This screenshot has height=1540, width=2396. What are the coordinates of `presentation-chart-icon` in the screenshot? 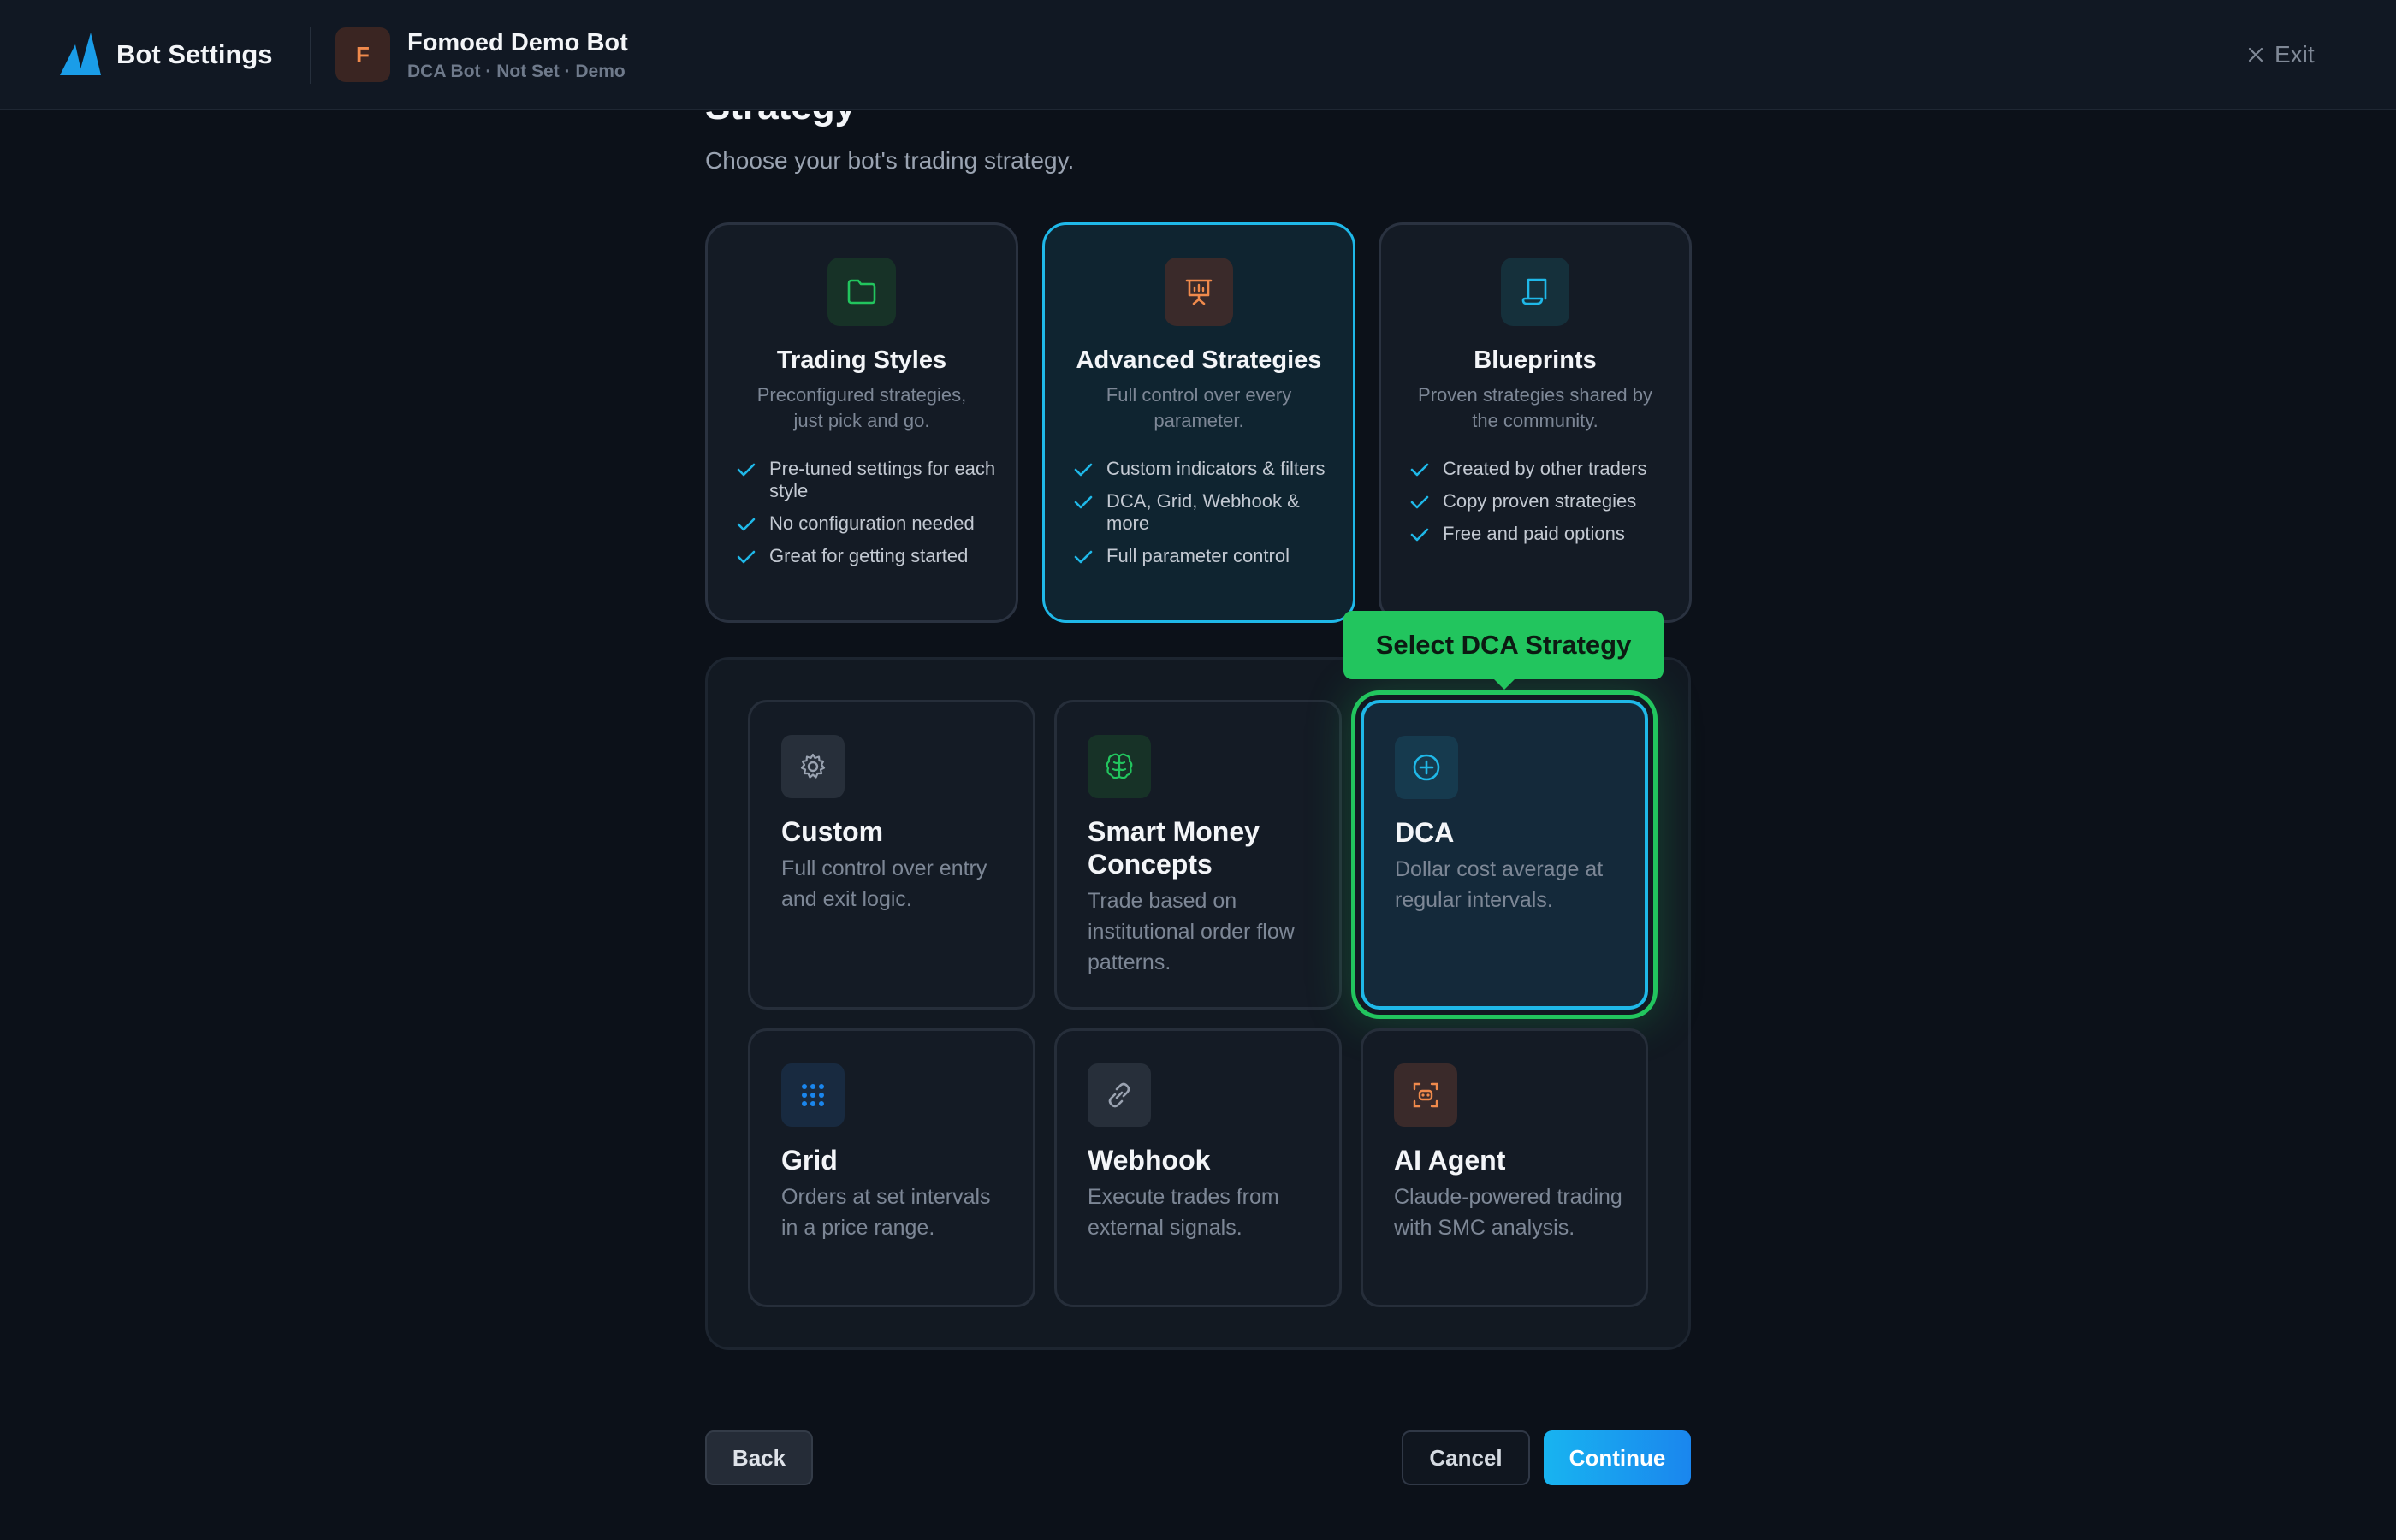 It's located at (1199, 292).